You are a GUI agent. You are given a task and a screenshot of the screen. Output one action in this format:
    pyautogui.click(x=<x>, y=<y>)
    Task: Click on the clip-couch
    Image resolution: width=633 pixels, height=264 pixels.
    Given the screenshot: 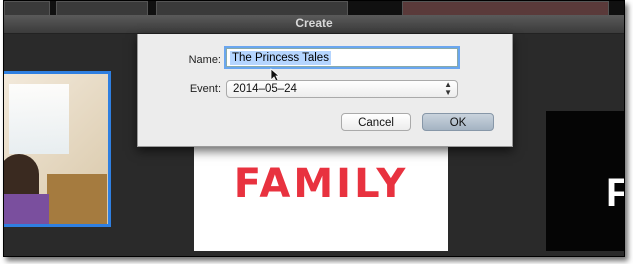 What is the action you would take?
    pyautogui.click(x=77, y=199)
    